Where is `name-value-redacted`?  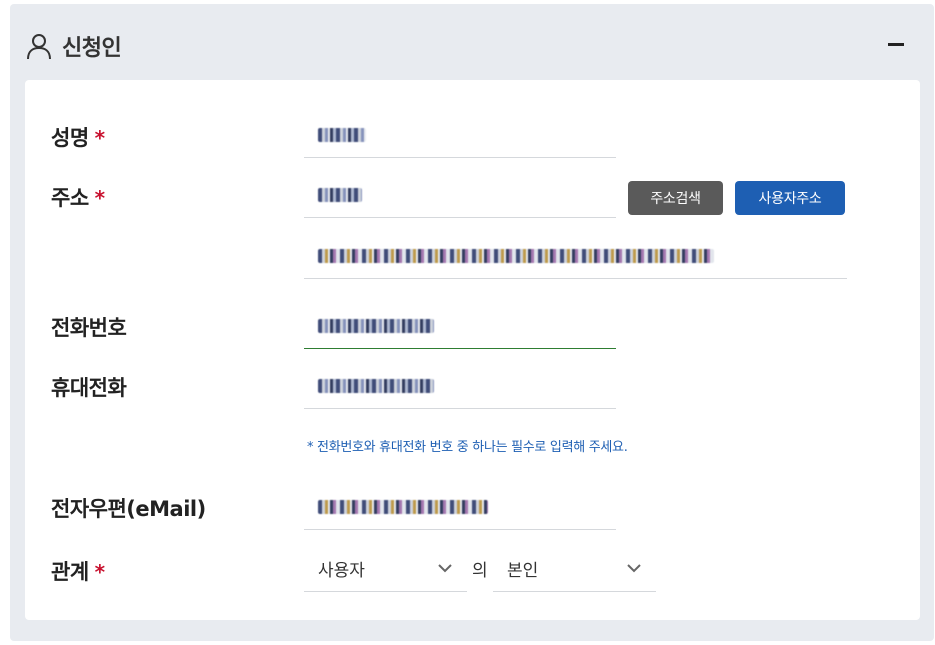
name-value-redacted is located at coordinates (342, 134).